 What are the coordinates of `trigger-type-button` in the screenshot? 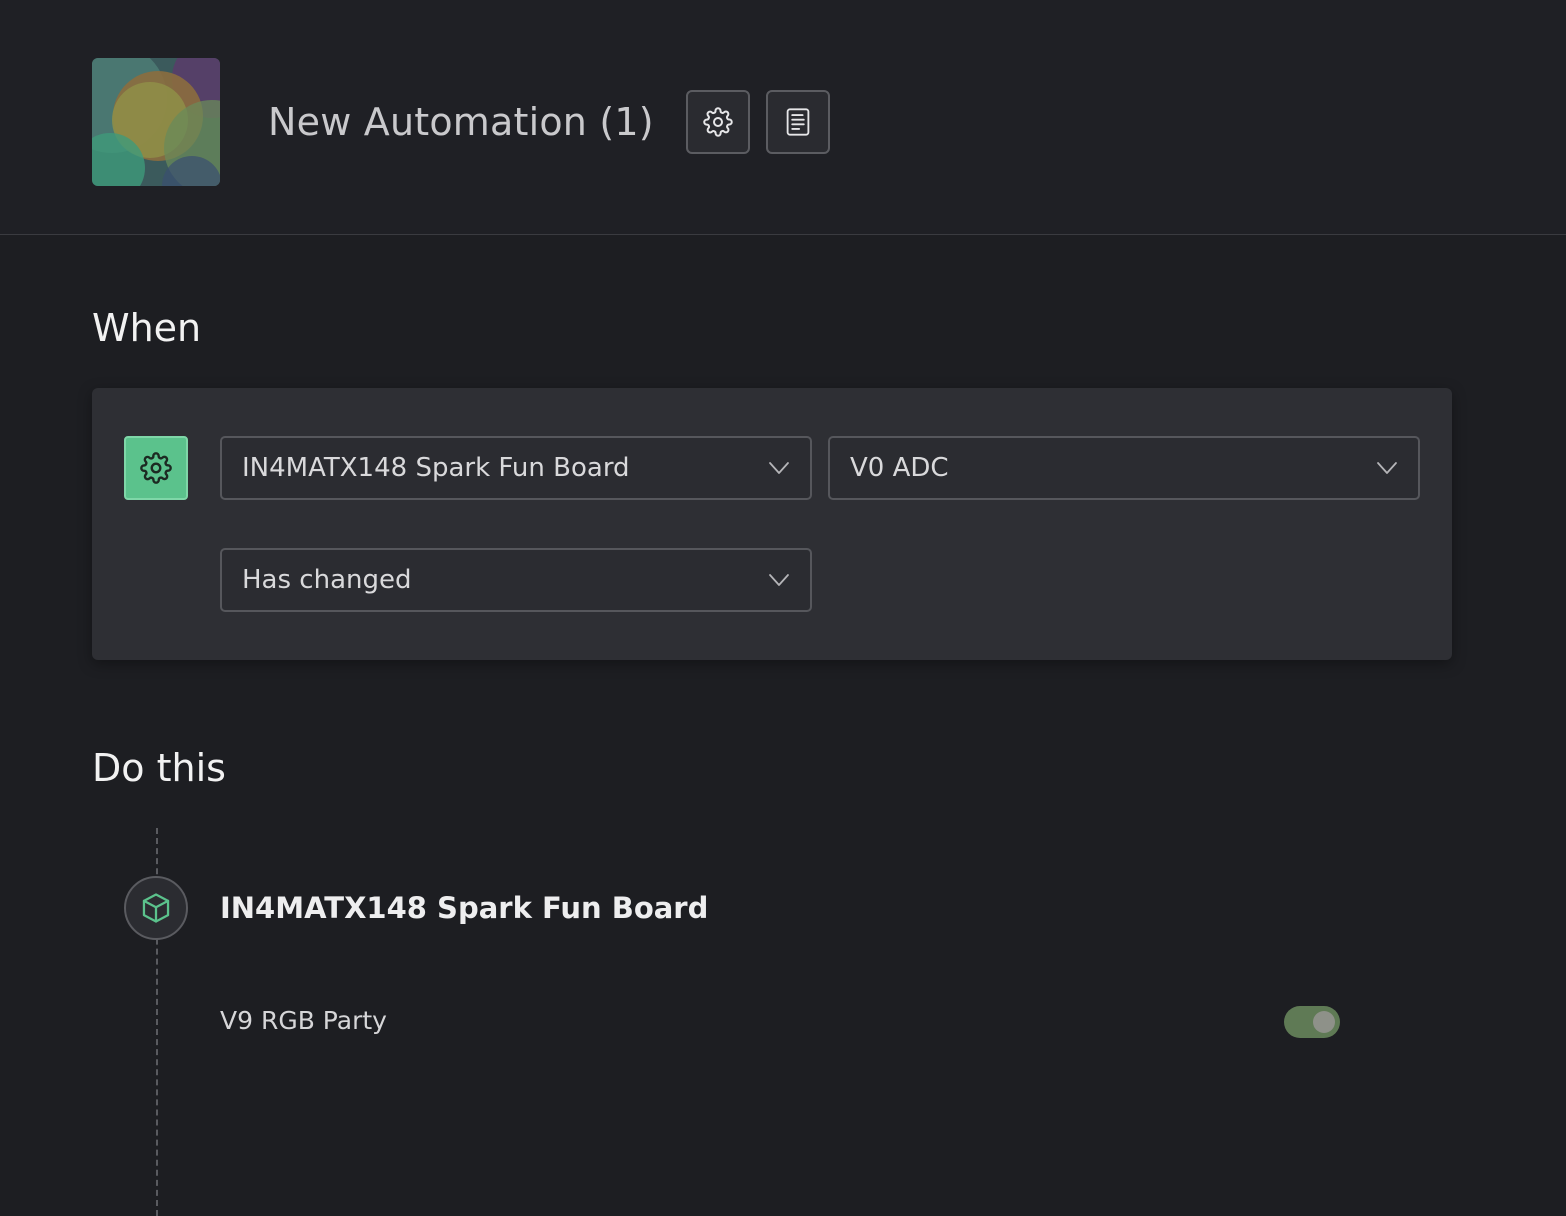 It's located at (156, 468).